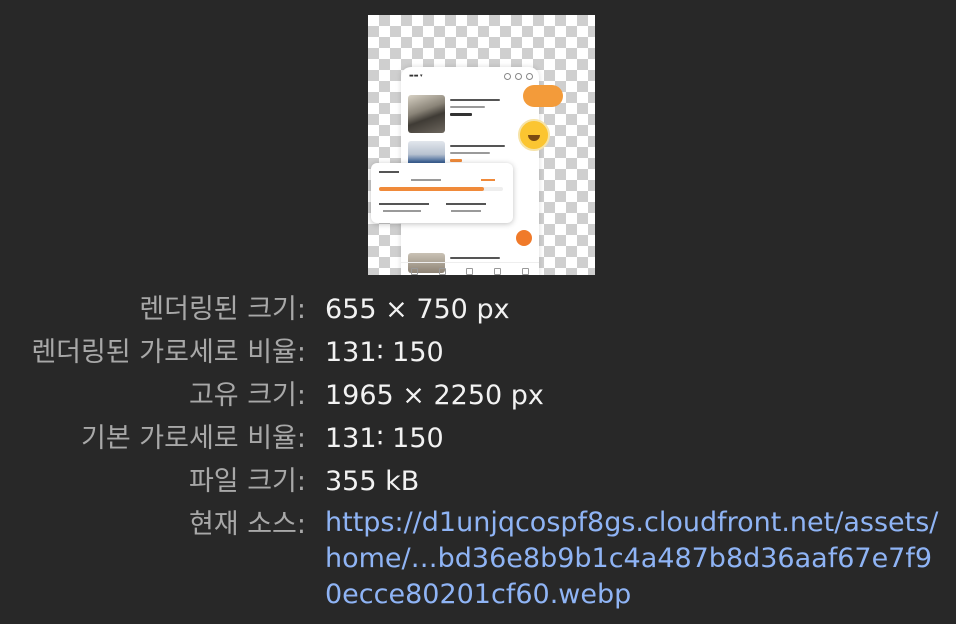 The image size is (956, 624). Describe the element at coordinates (481, 145) in the screenshot. I see `image-preview-thumbnail: ▬▬ ▾` at that location.